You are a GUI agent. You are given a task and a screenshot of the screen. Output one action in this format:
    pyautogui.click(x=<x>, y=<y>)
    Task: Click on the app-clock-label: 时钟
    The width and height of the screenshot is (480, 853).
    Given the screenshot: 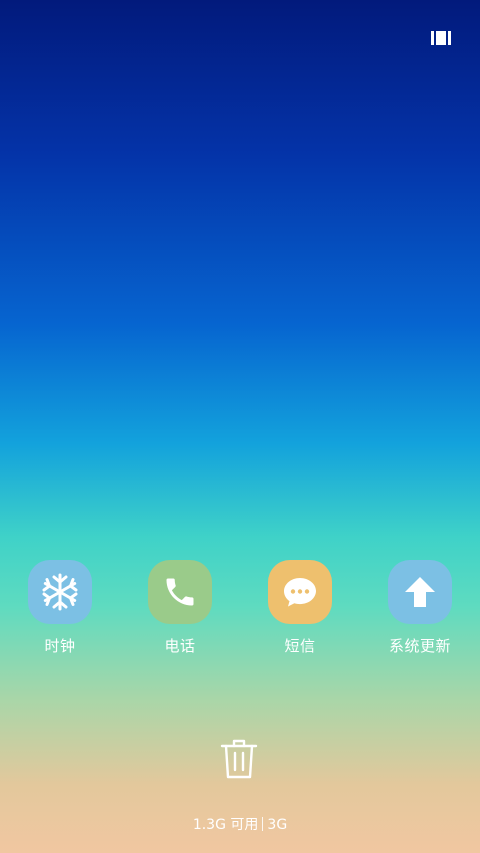 What is the action you would take?
    pyautogui.click(x=60, y=646)
    